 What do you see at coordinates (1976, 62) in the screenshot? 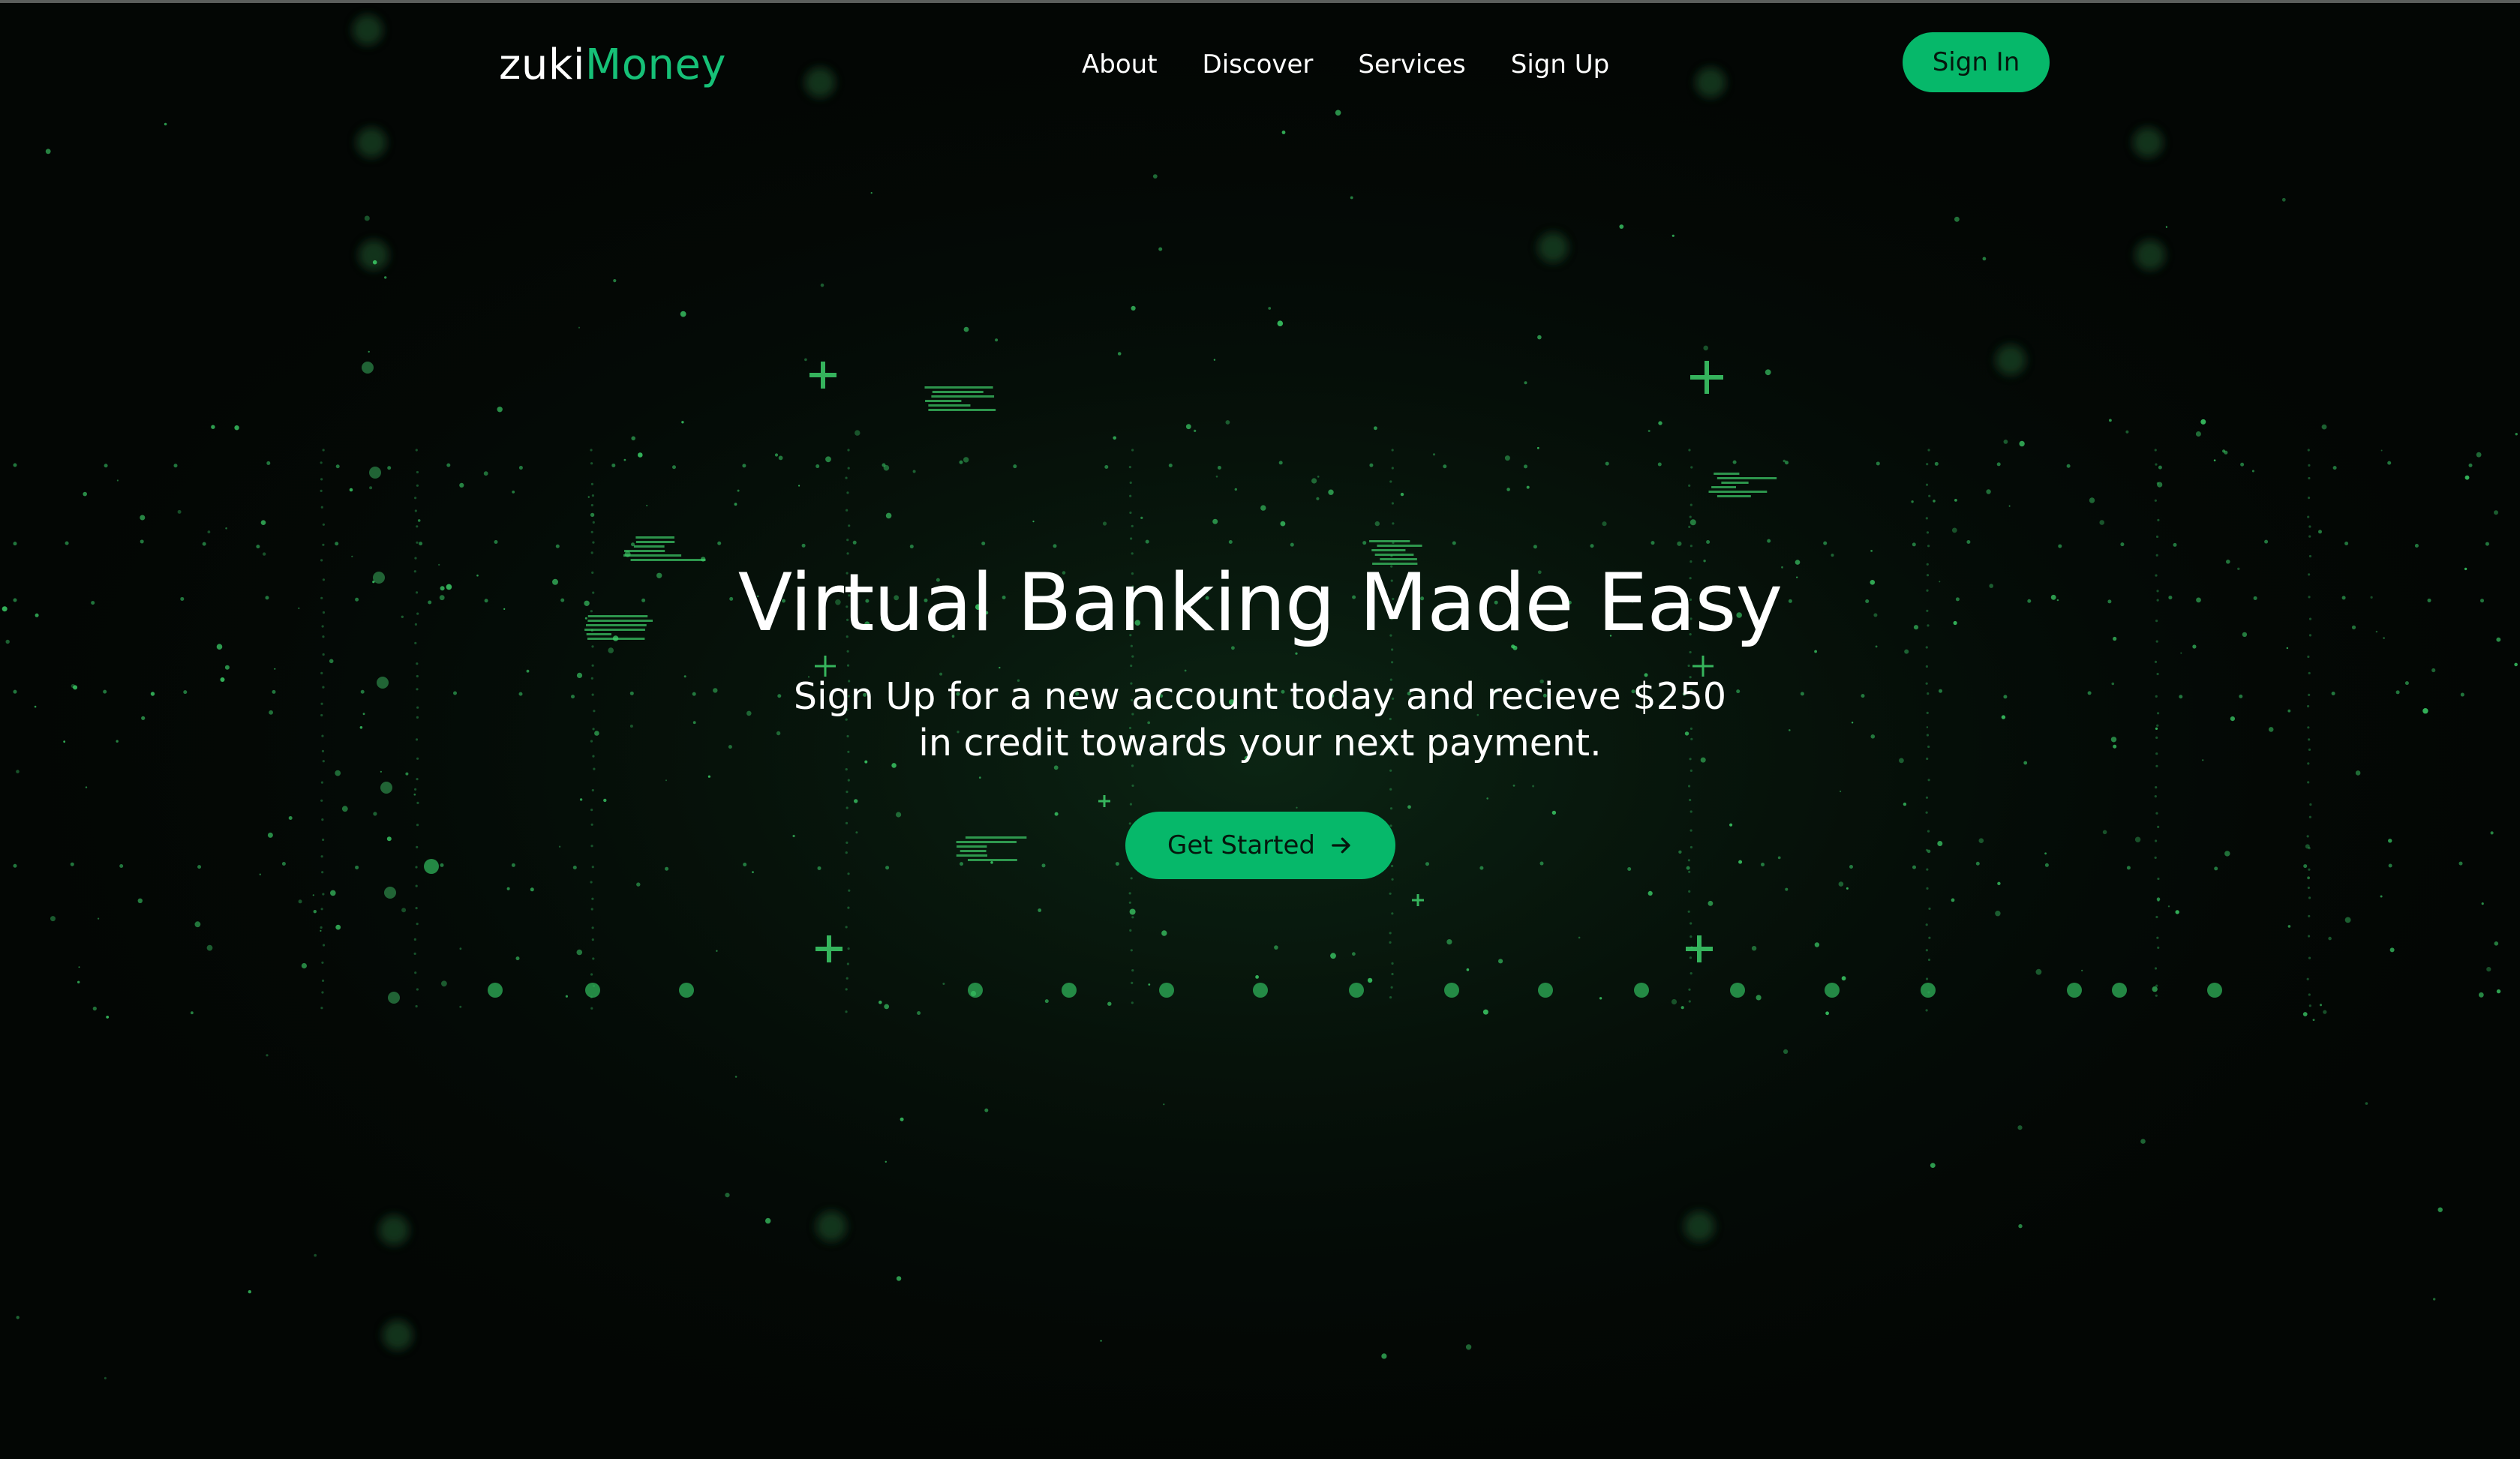
I see `sign-in-button: Sign In` at bounding box center [1976, 62].